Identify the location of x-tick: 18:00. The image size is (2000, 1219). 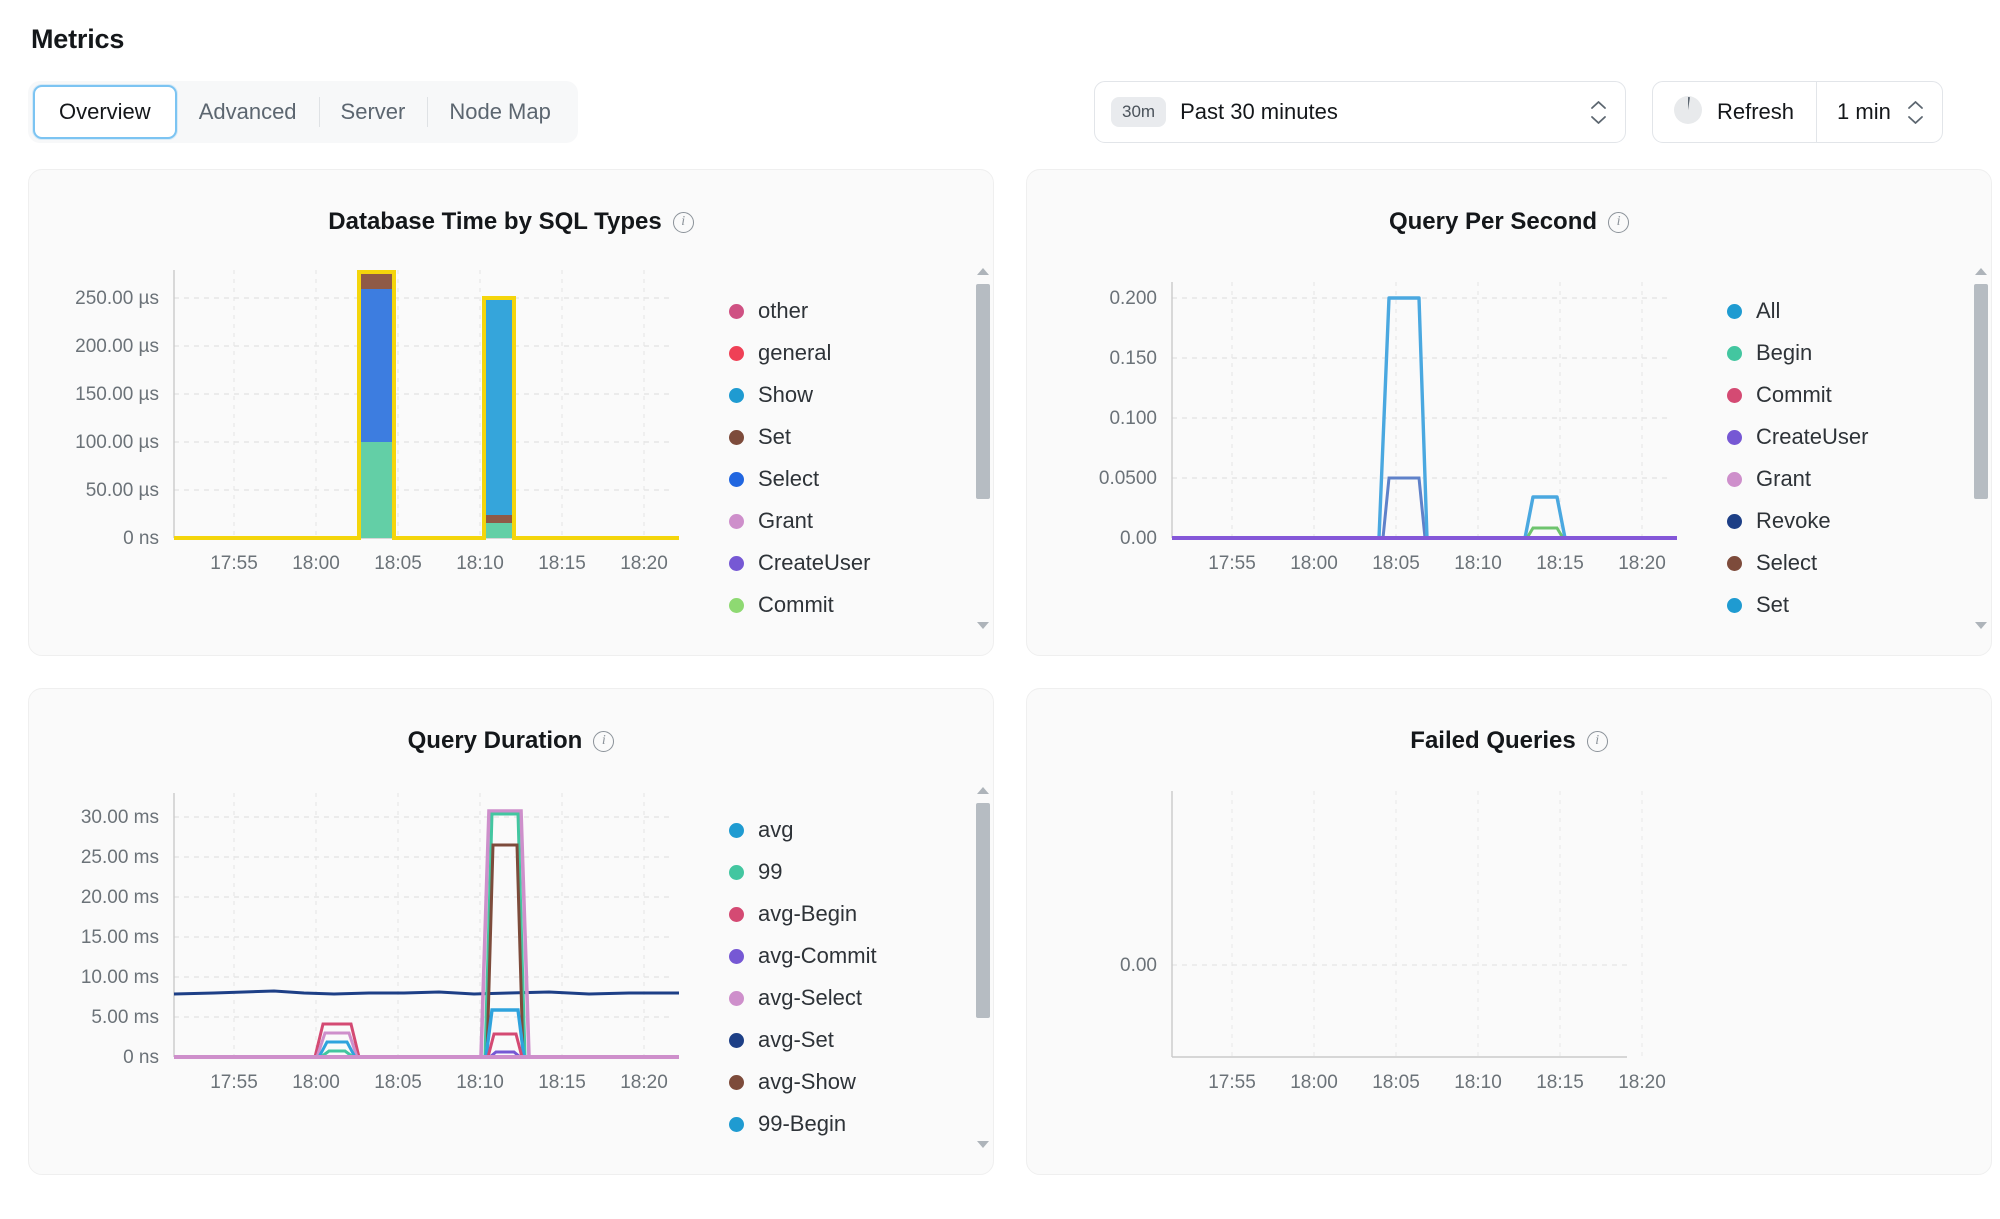
(316, 1082).